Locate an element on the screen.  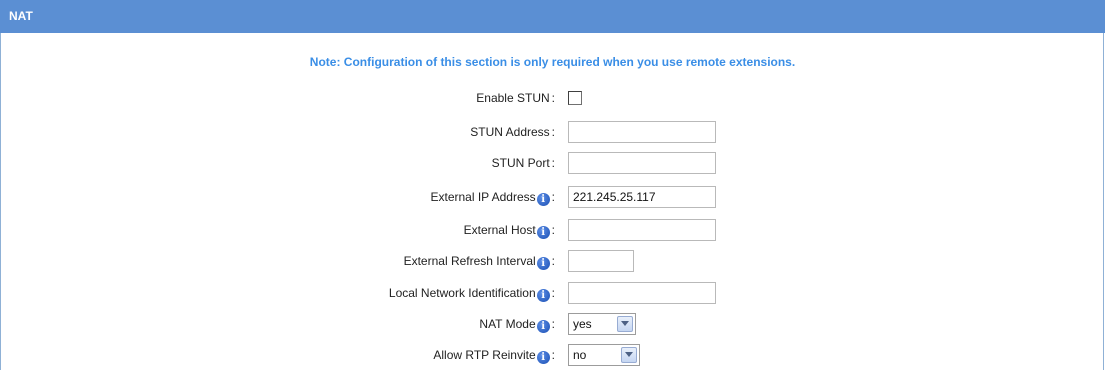
external-ip-label-group: External IP Address i: is located at coordinates (492, 197).